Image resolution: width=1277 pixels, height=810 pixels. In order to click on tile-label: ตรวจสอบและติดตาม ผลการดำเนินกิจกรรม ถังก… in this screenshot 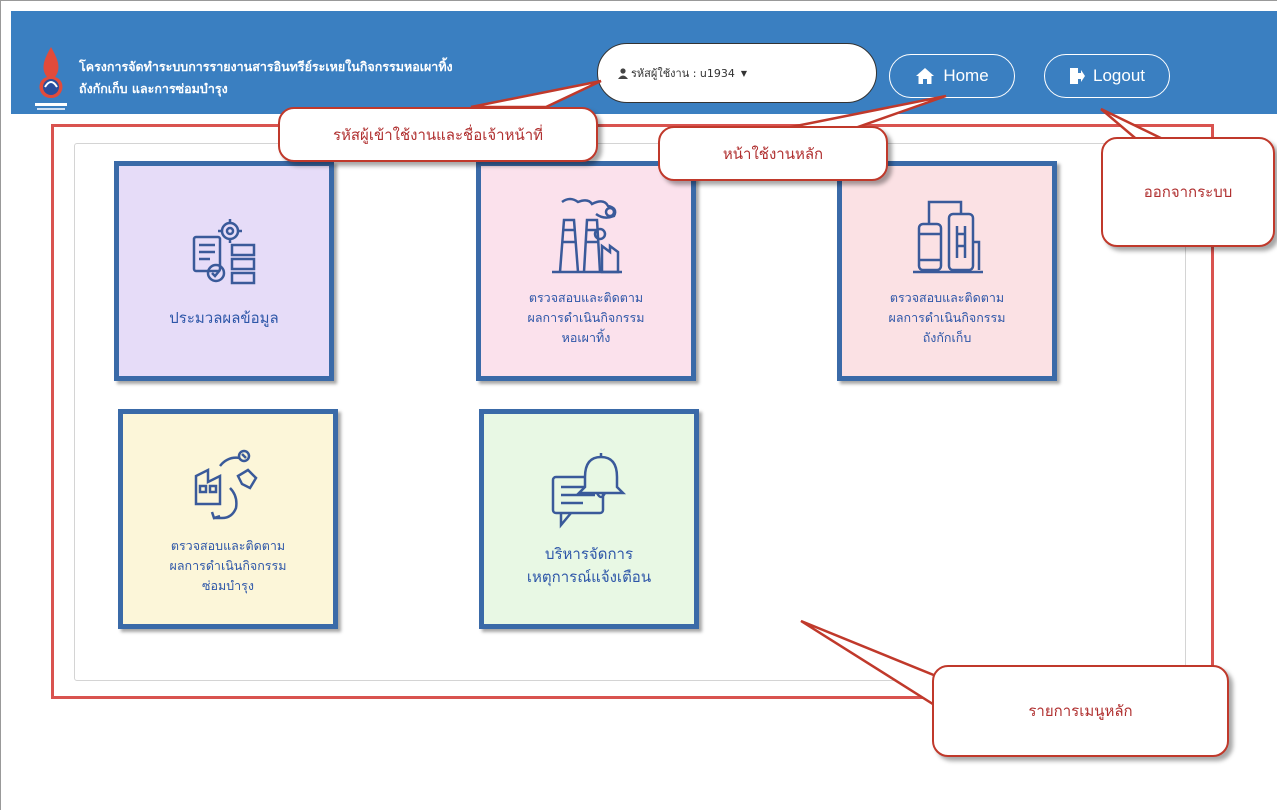, I will do `click(947, 317)`.